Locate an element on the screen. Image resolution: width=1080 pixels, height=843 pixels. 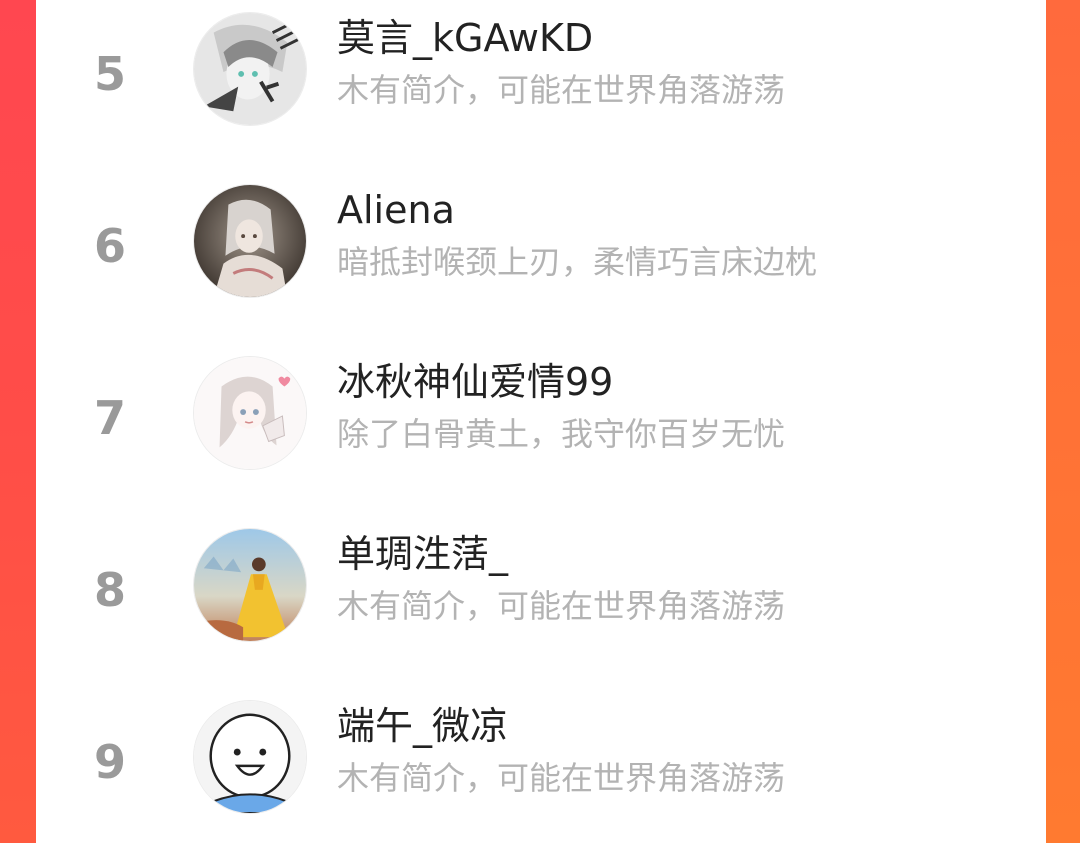
rank-number: 8 is located at coordinates (110, 590).